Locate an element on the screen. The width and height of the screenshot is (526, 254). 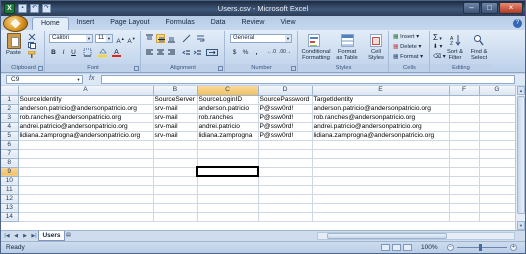
format-painter-icon is located at coordinates (31, 54).